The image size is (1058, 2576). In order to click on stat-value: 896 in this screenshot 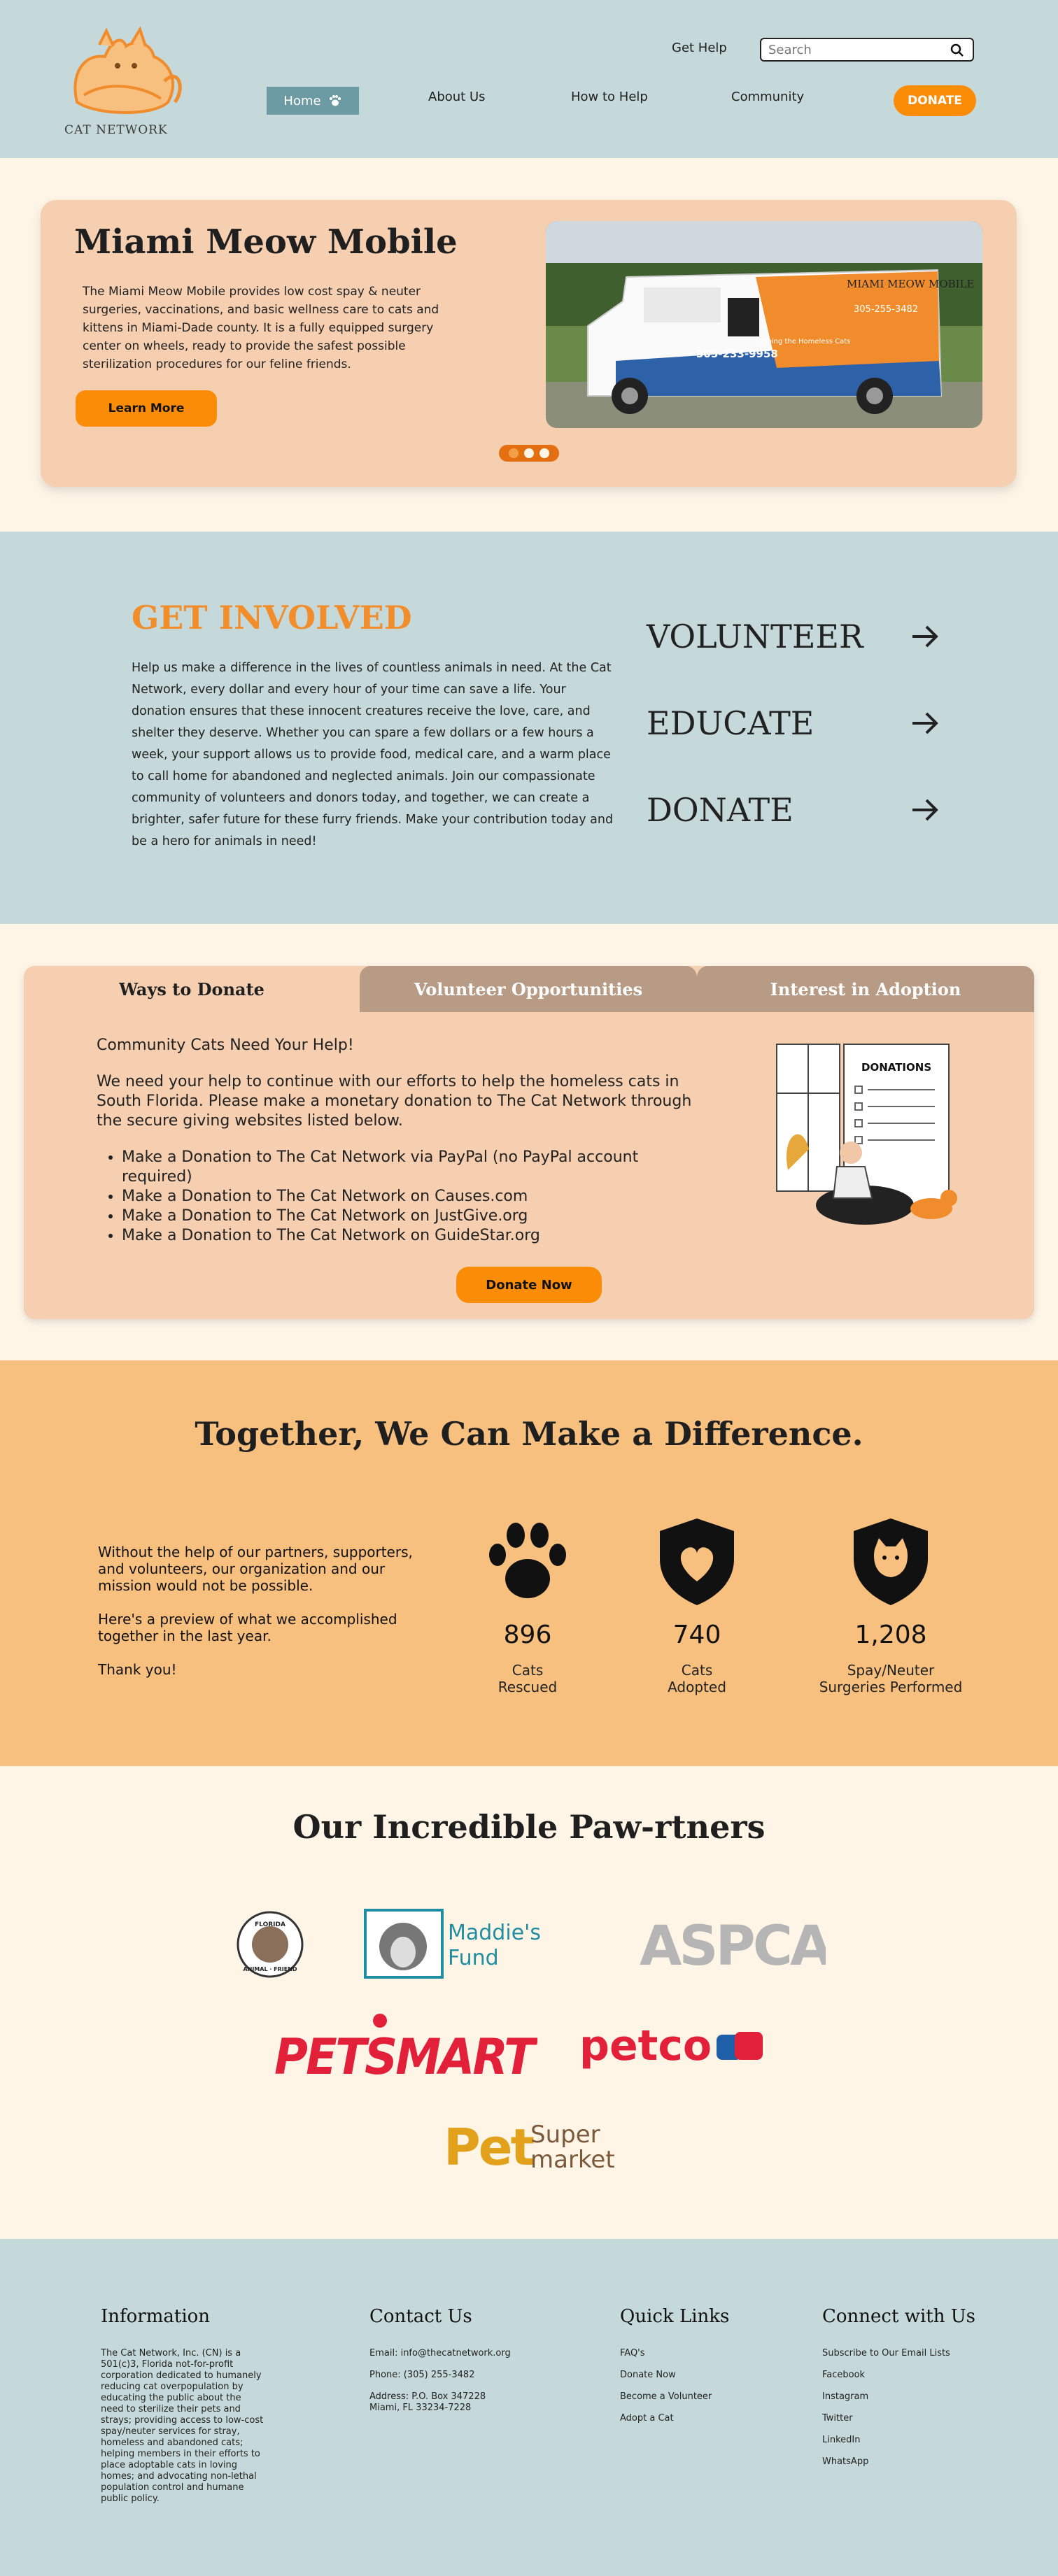, I will do `click(527, 1635)`.